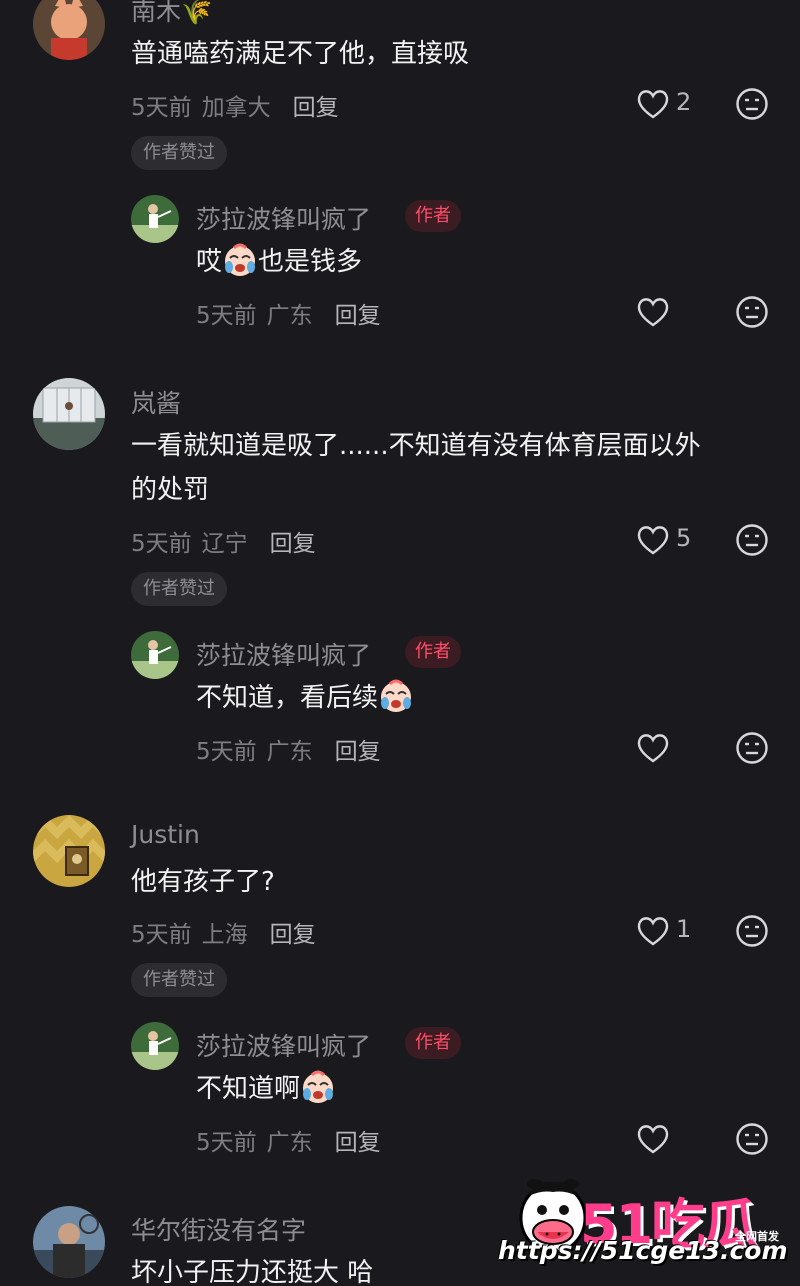  I want to click on watermark-url: https://51cge13.com, so click(643, 1250).